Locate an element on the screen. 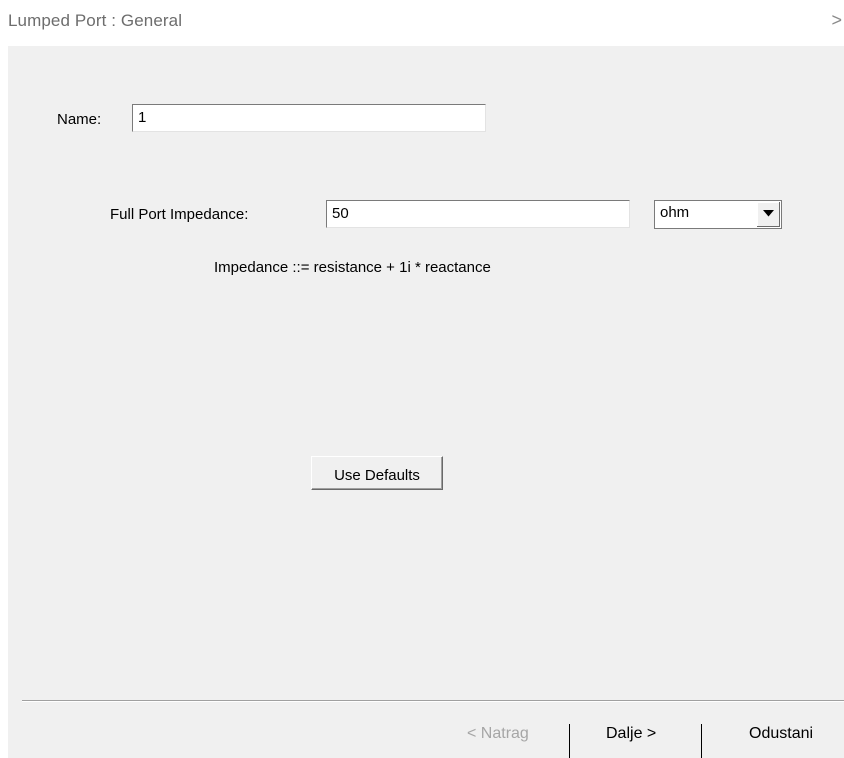  footer-divider-highlight is located at coordinates (433, 701).